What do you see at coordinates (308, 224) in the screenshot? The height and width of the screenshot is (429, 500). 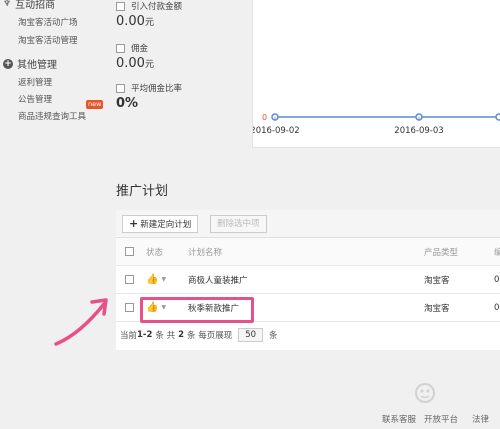 I see `table-toolbar: + 新建定向计划 删除选中项` at bounding box center [308, 224].